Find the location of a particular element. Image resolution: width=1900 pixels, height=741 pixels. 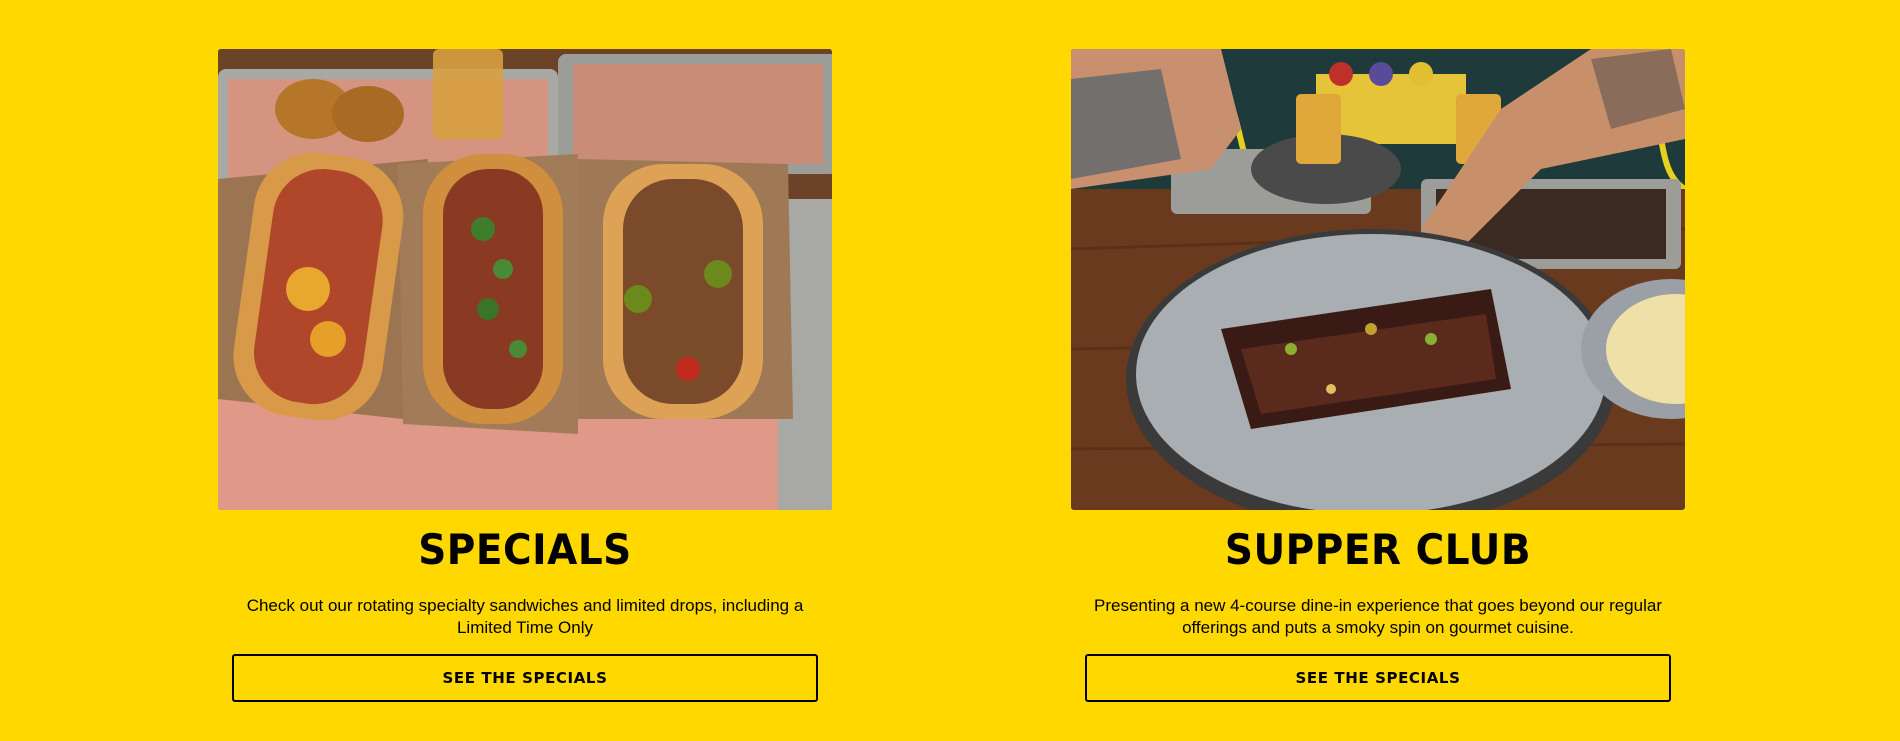

supper-club-see-the-specials-button: SEE THE SPECIALS is located at coordinates (1378, 678).